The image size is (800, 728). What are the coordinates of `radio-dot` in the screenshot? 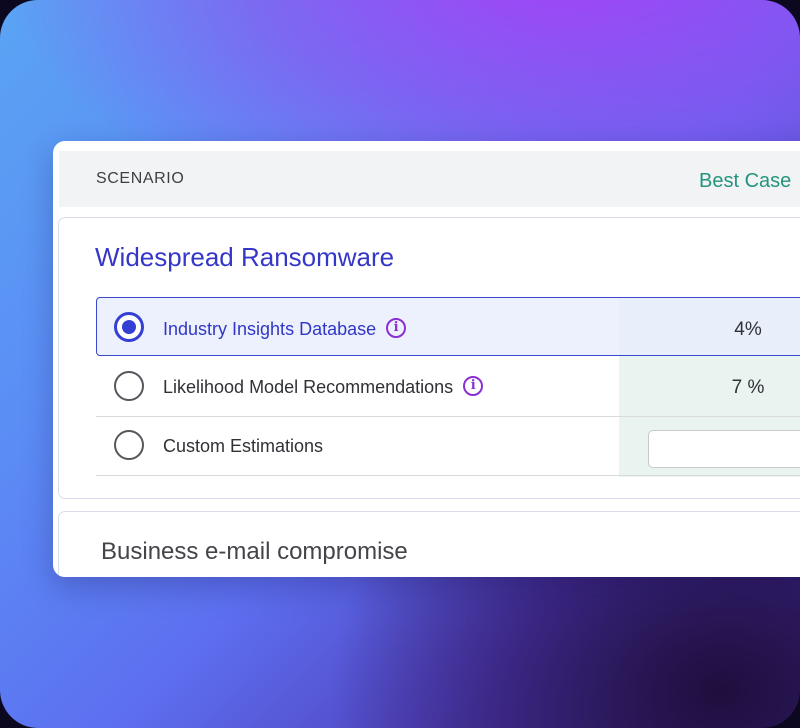 It's located at (129, 327).